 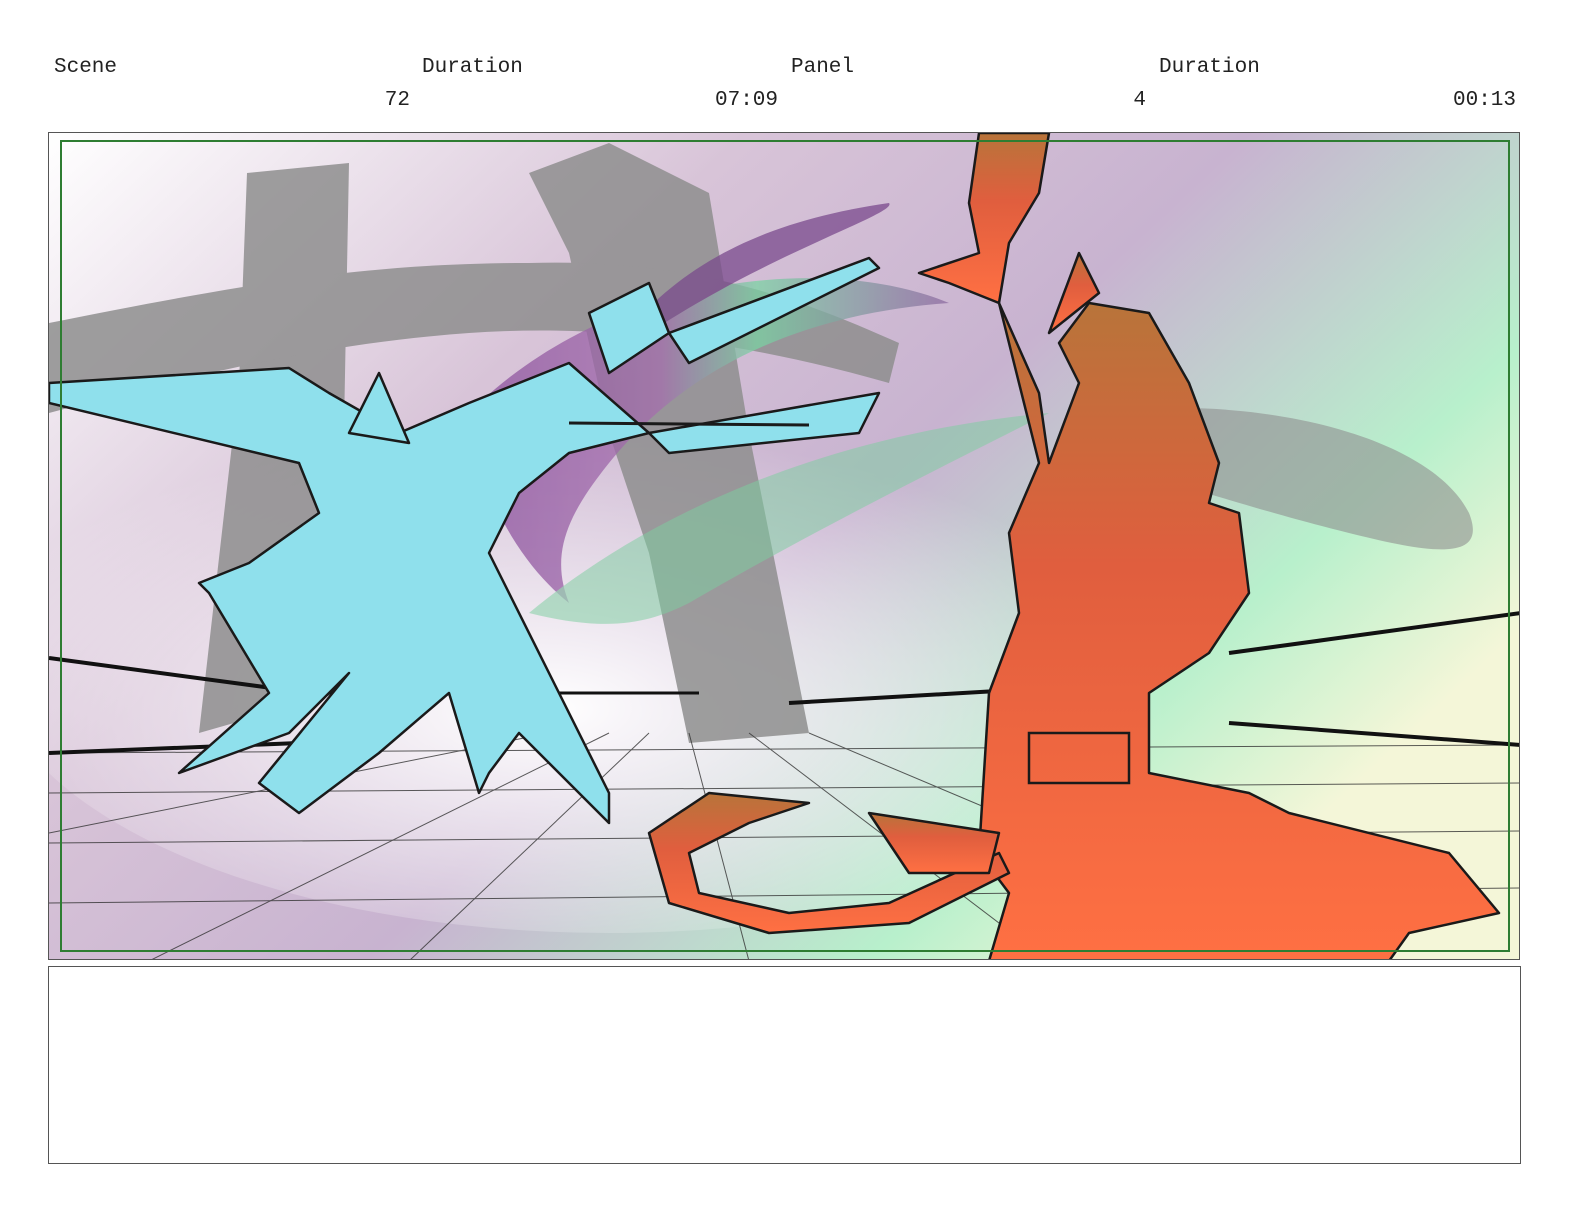 I want to click on scene-label: Scene, so click(x=86, y=67).